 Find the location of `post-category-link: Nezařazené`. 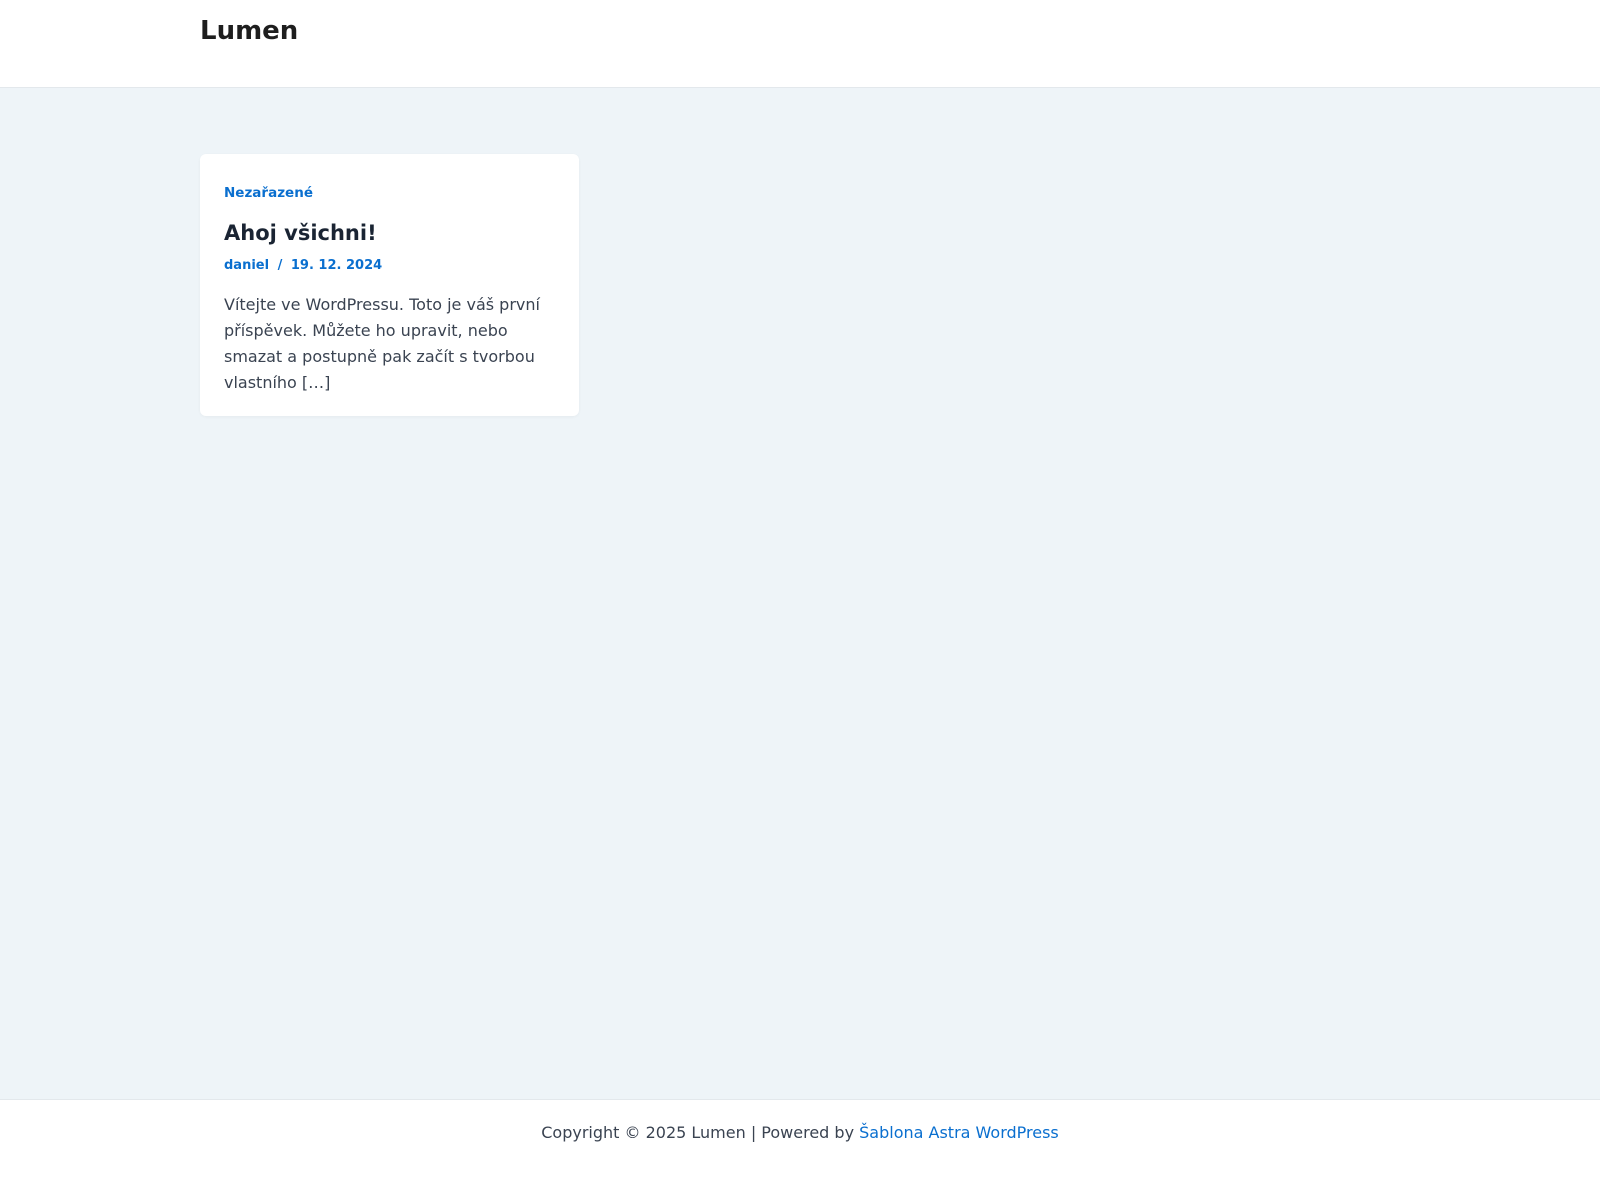

post-category-link: Nezařazené is located at coordinates (268, 193).